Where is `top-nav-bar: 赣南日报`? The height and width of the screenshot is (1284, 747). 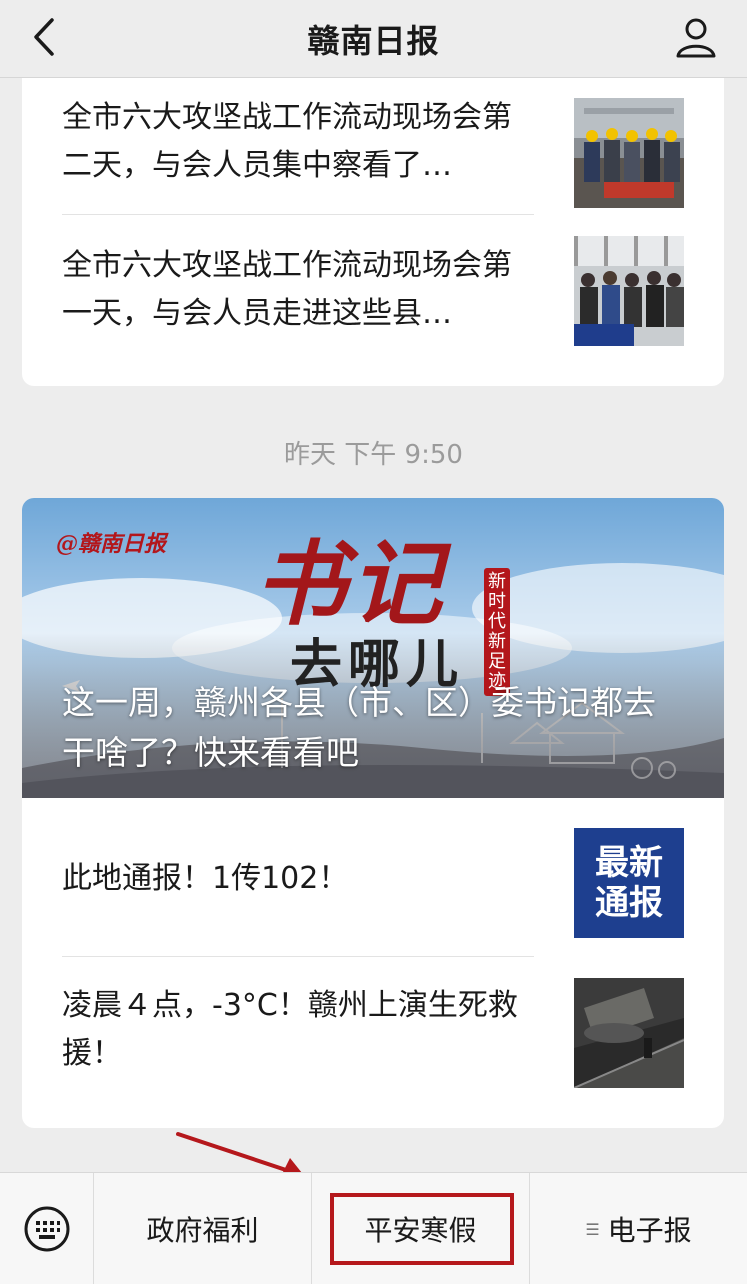 top-nav-bar: 赣南日报 is located at coordinates (373, 39).